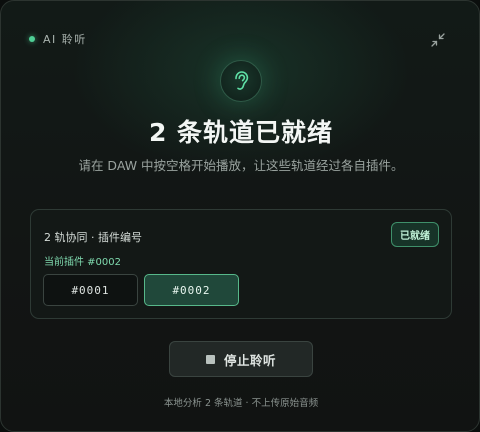 This screenshot has height=432, width=480. I want to click on plugin-button-0001: #0001, so click(90, 290).